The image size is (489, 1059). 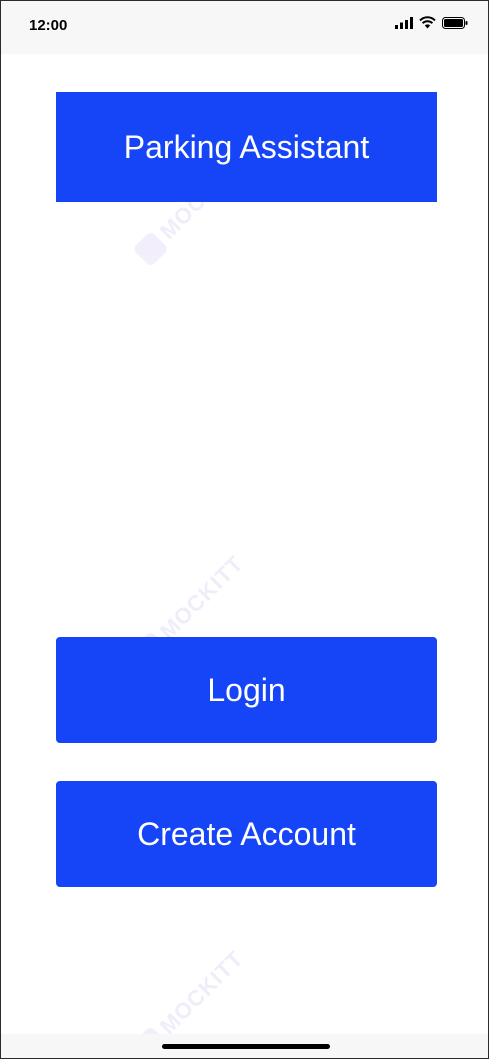 I want to click on status-icons, so click(x=431, y=25).